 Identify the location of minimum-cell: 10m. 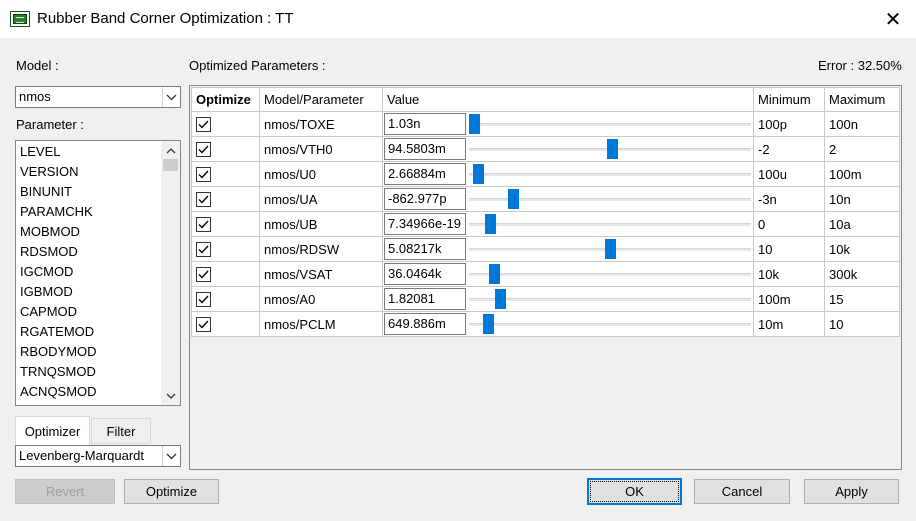
(789, 324).